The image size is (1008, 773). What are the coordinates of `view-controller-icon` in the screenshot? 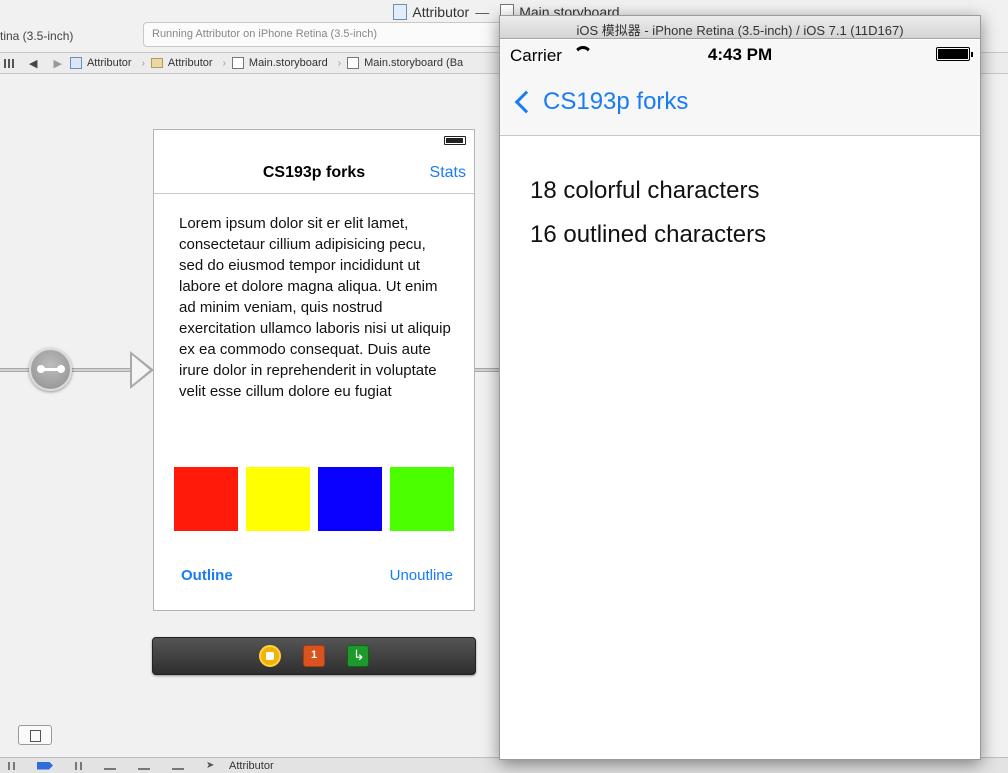 It's located at (270, 656).